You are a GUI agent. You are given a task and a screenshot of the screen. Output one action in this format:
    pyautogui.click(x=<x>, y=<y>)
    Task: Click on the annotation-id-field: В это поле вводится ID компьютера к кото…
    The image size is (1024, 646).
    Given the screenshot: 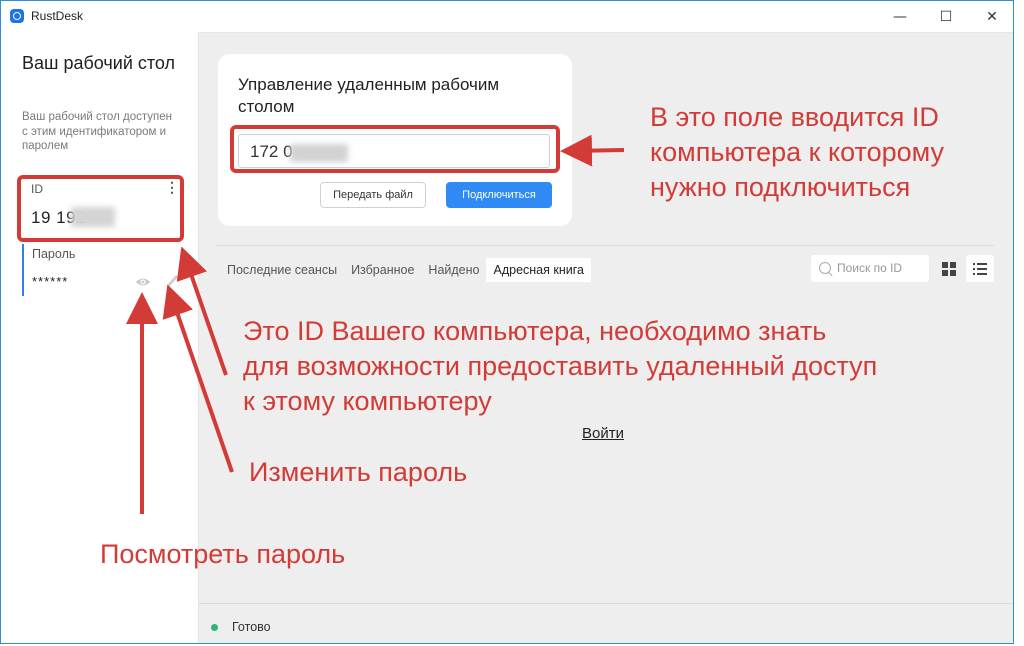 What is the action you would take?
    pyautogui.click(x=797, y=152)
    